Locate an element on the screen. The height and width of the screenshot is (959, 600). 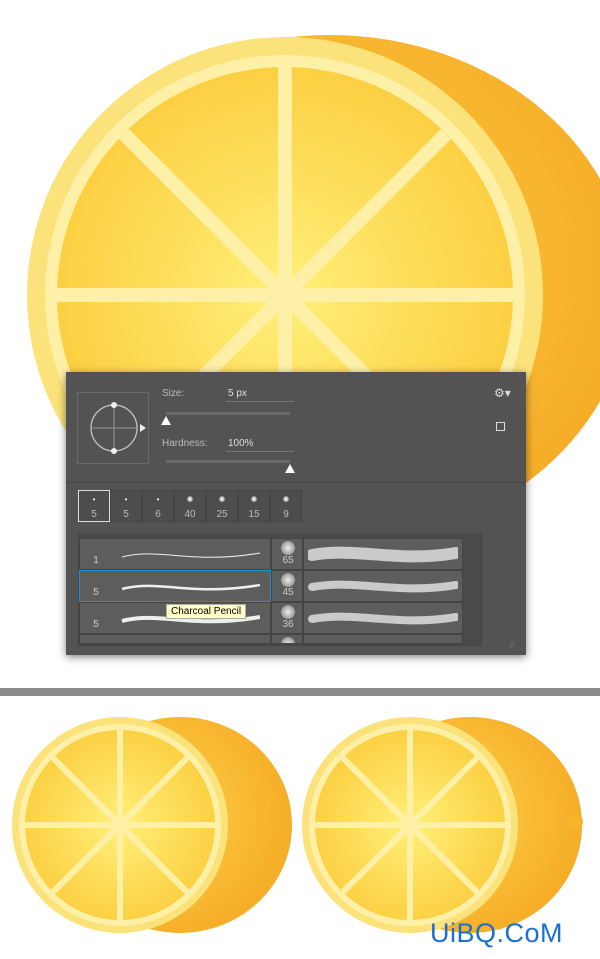
preset-4: ✺ 25 is located at coordinates (222, 506).